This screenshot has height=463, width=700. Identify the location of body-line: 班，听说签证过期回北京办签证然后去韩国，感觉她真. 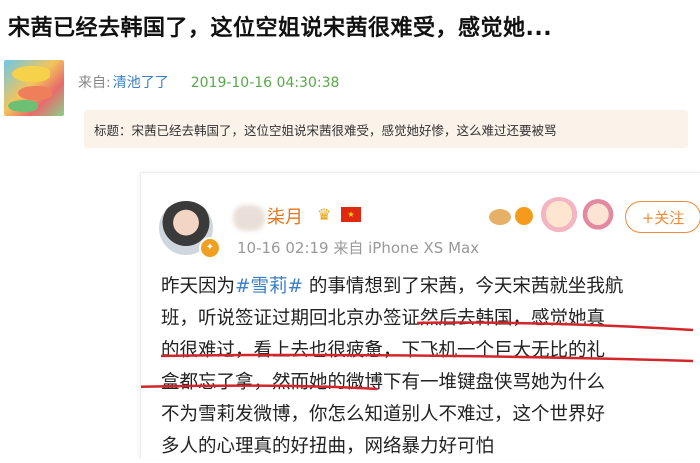
(383, 318).